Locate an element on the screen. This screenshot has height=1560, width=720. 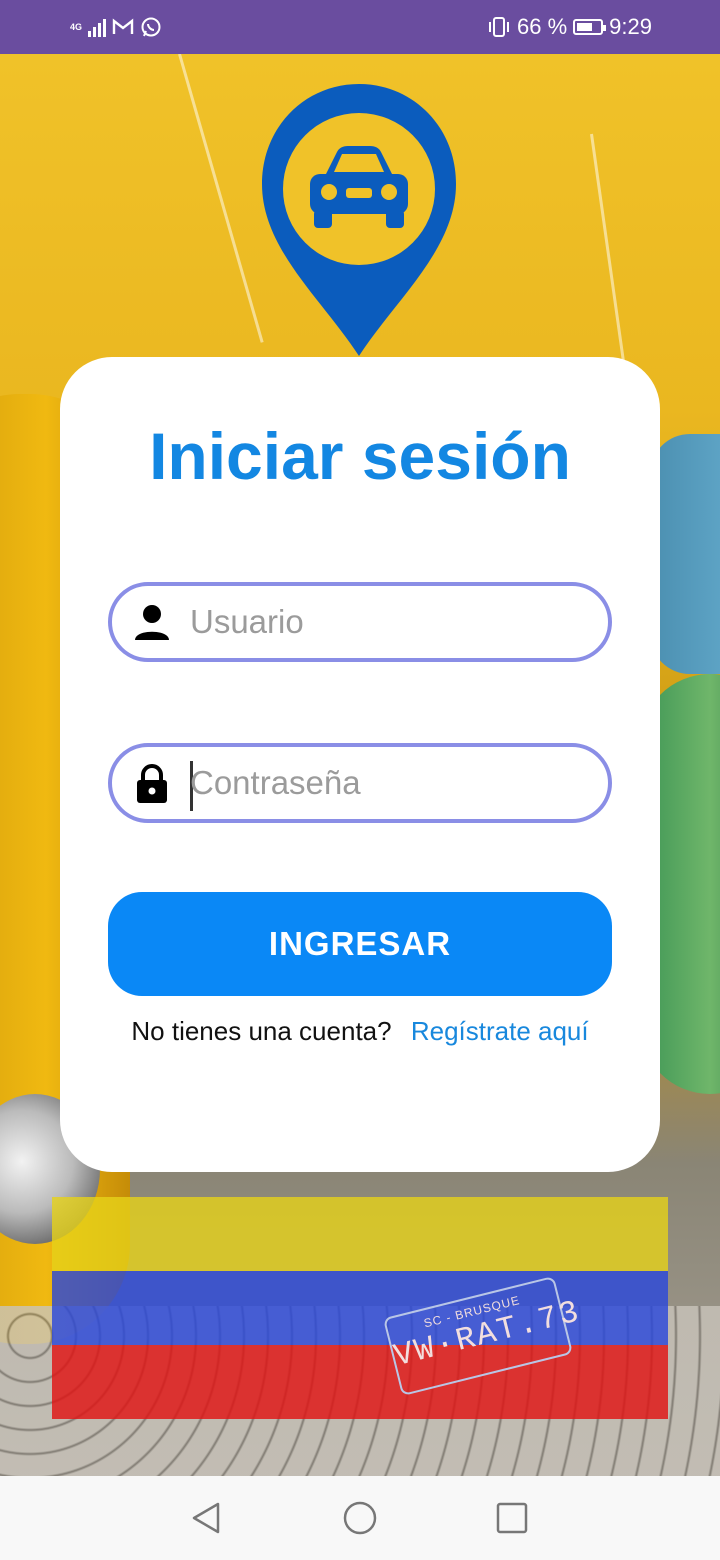
register-row: No tienes una cuenta? Regístrate aquí is located at coordinates (360, 1031).